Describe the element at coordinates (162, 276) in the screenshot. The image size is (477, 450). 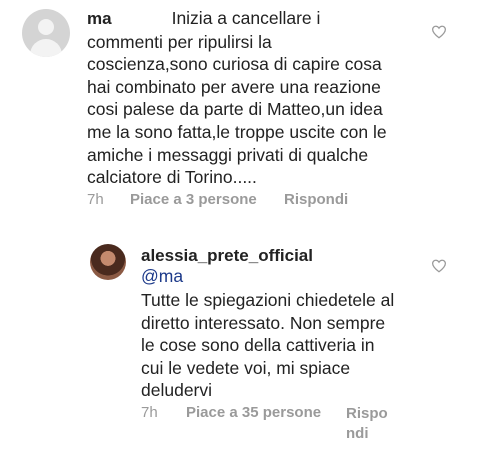
I see `comment-2-mention: @ma` at that location.